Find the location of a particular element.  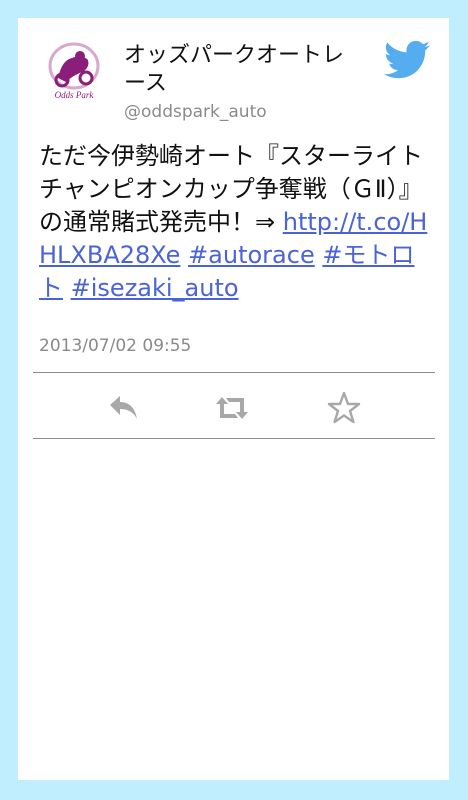

reply-icon is located at coordinates (123, 407).